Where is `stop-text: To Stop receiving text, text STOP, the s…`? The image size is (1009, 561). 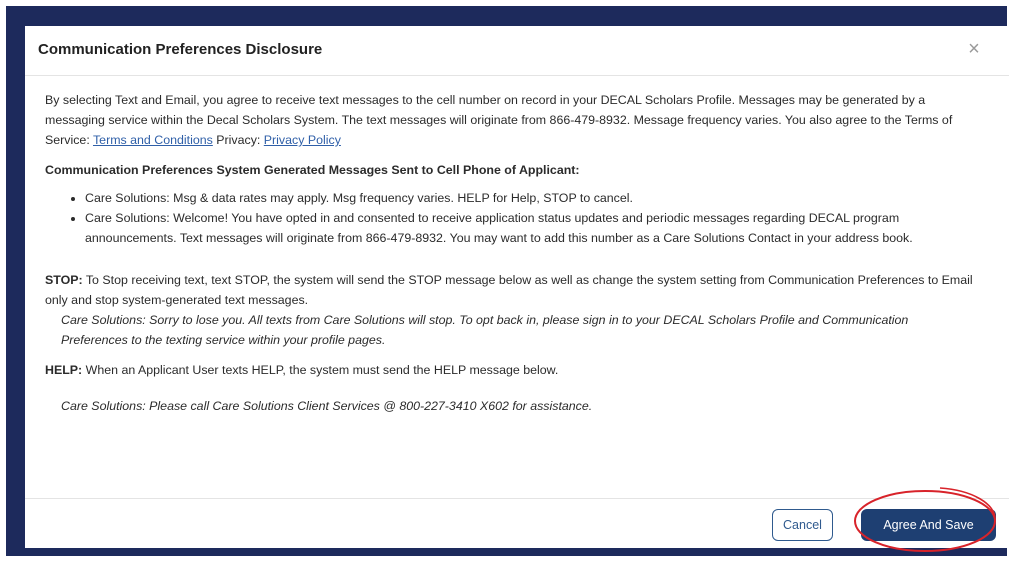
stop-text: To Stop receiving text, text STOP, the s… is located at coordinates (509, 290).